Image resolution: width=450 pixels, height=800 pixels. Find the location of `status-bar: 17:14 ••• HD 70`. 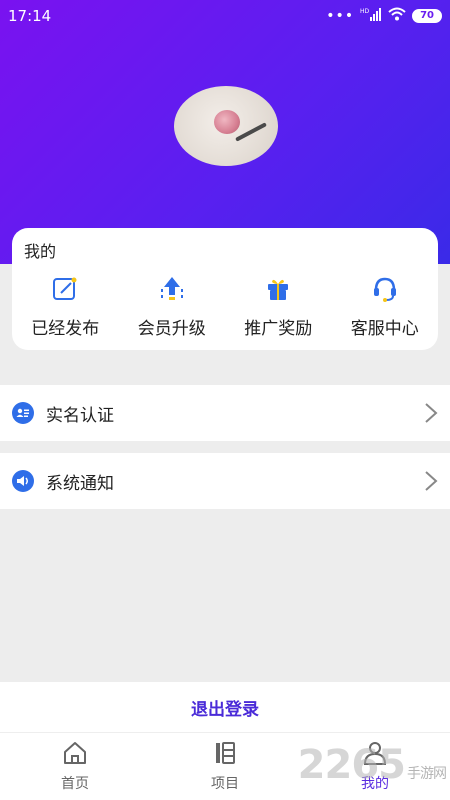

status-bar: 17:14 ••• HD 70 is located at coordinates (225, 16).